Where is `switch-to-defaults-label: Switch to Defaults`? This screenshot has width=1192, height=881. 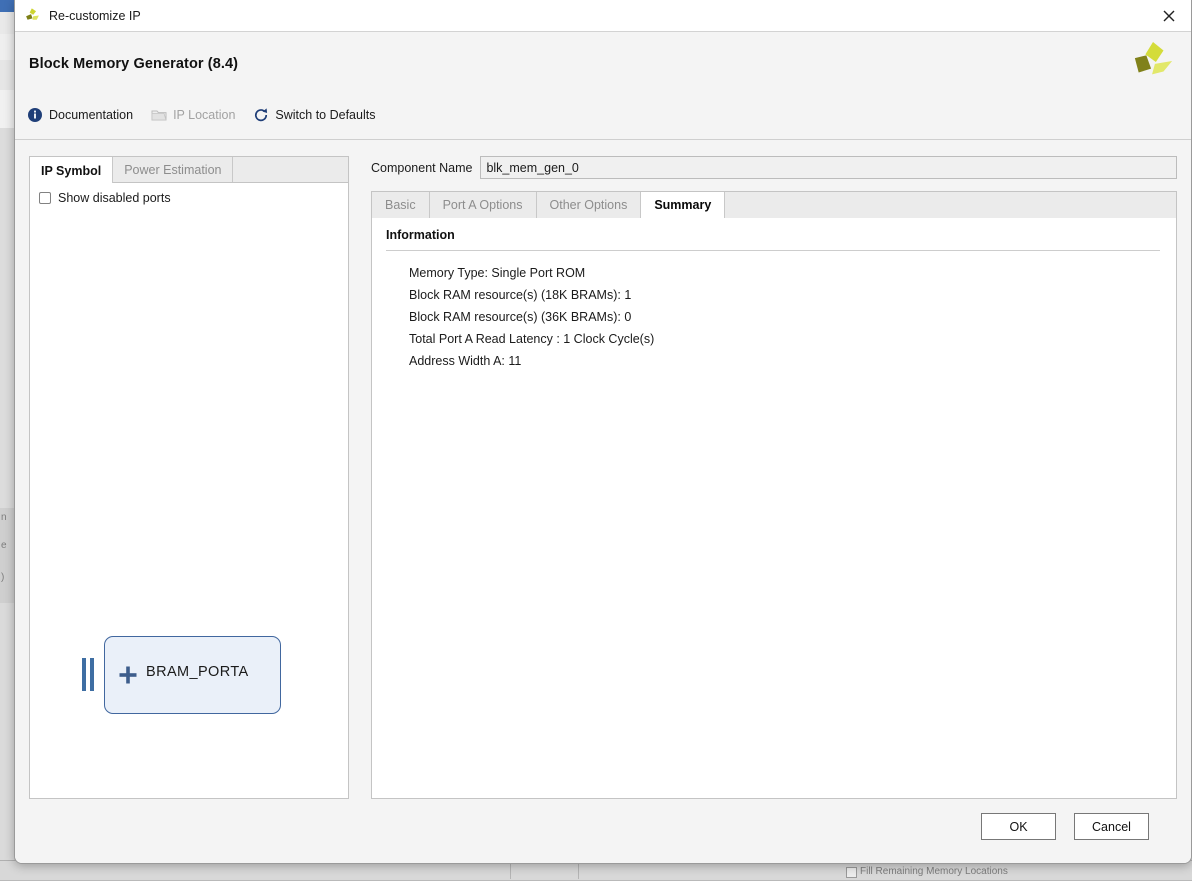 switch-to-defaults-label: Switch to Defaults is located at coordinates (325, 115).